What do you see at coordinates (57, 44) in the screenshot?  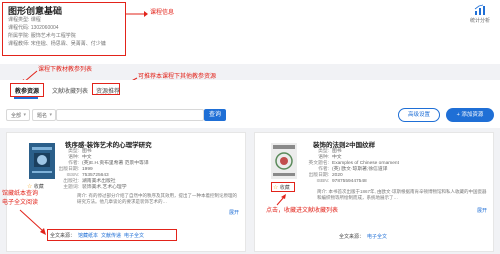 I see `course-teachers: 课程教师: 宋佳楹、杨思霖、吴菁菁、付少镛` at bounding box center [57, 44].